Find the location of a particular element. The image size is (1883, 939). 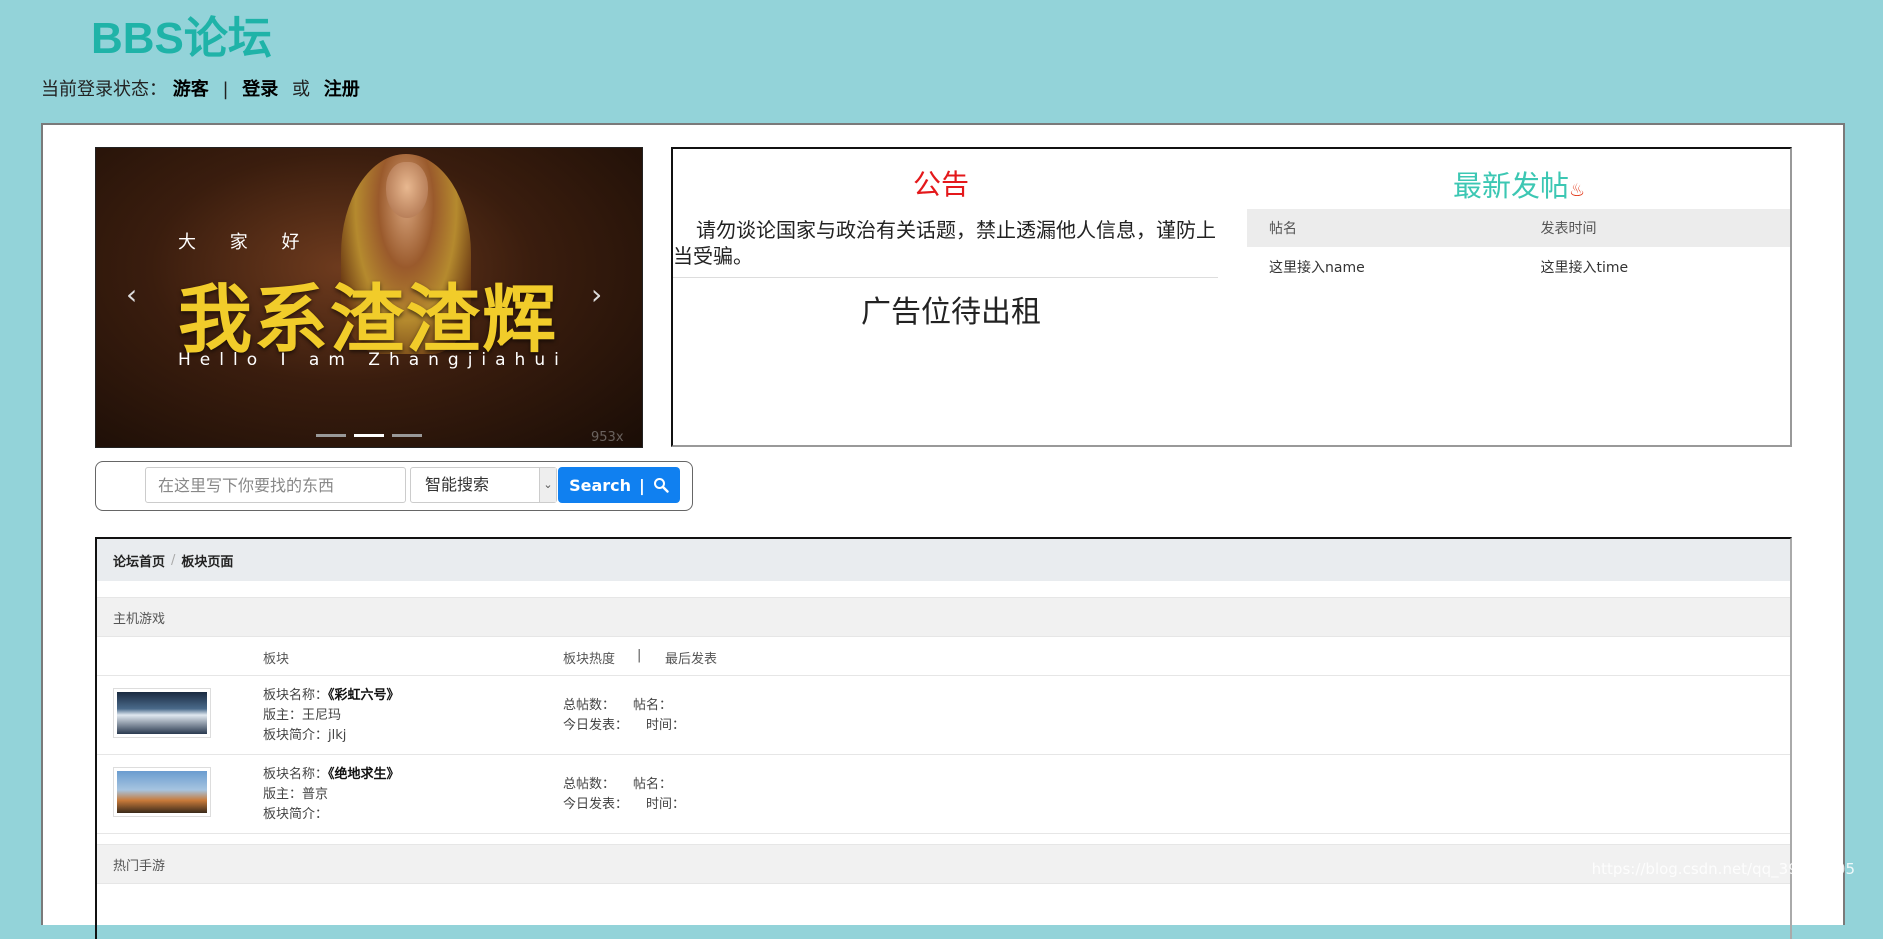

login-status-bar: 当前登录状态： 游客 | 登录 或 注册 is located at coordinates (200, 88).